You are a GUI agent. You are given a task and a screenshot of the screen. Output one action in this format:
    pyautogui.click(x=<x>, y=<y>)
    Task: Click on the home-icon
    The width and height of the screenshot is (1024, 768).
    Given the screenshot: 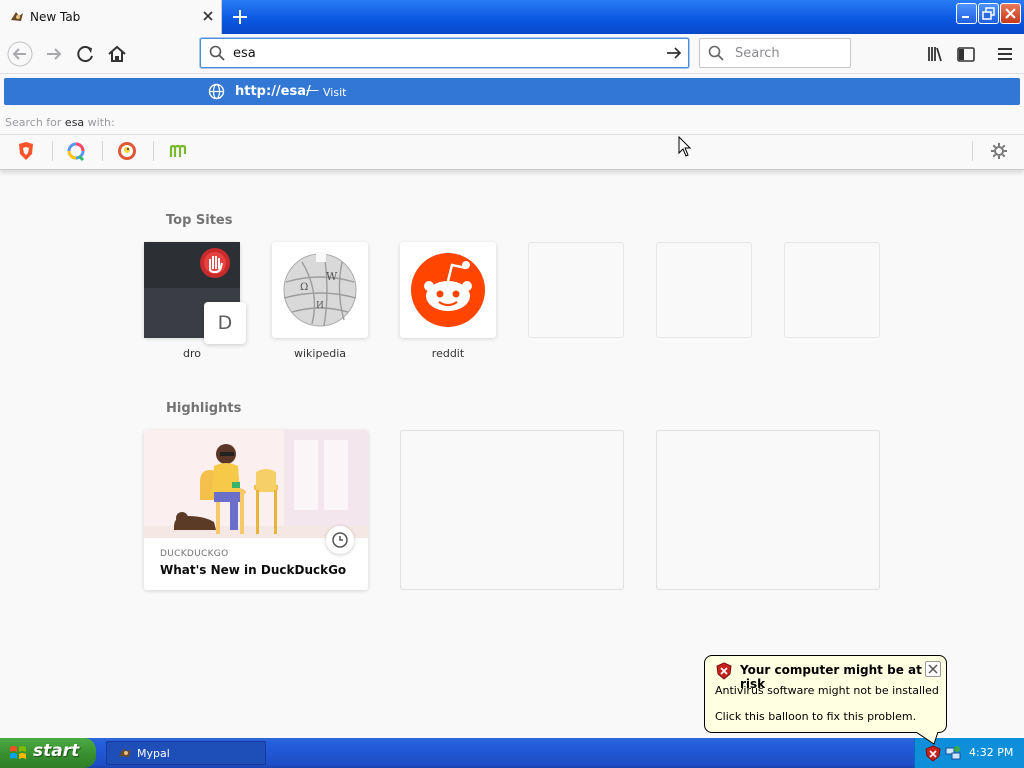 What is the action you would take?
    pyautogui.click(x=117, y=54)
    